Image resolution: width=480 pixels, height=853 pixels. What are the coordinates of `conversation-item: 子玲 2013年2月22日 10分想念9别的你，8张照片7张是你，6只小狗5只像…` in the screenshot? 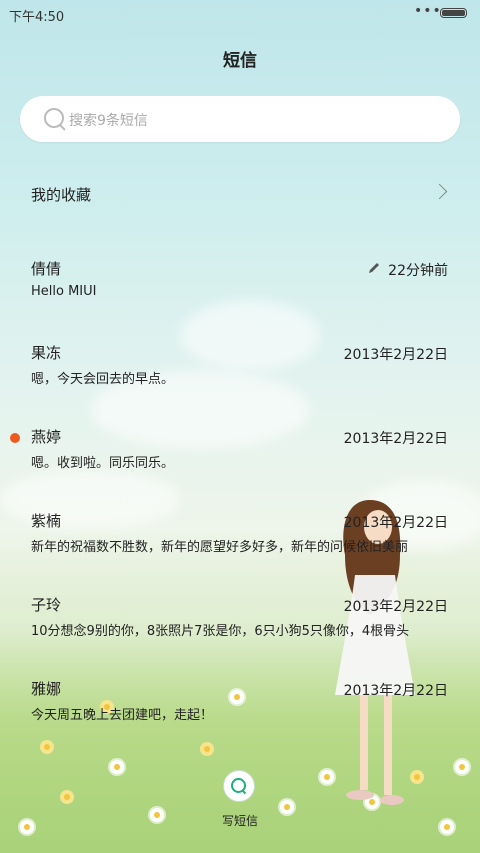 It's located at (240, 631).